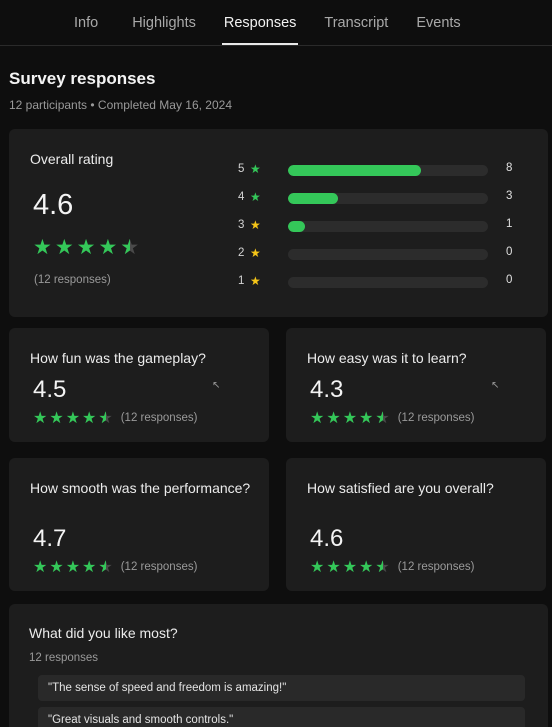 This screenshot has height=727, width=552. Describe the element at coordinates (438, 22) in the screenshot. I see `tab-events: Events` at that location.